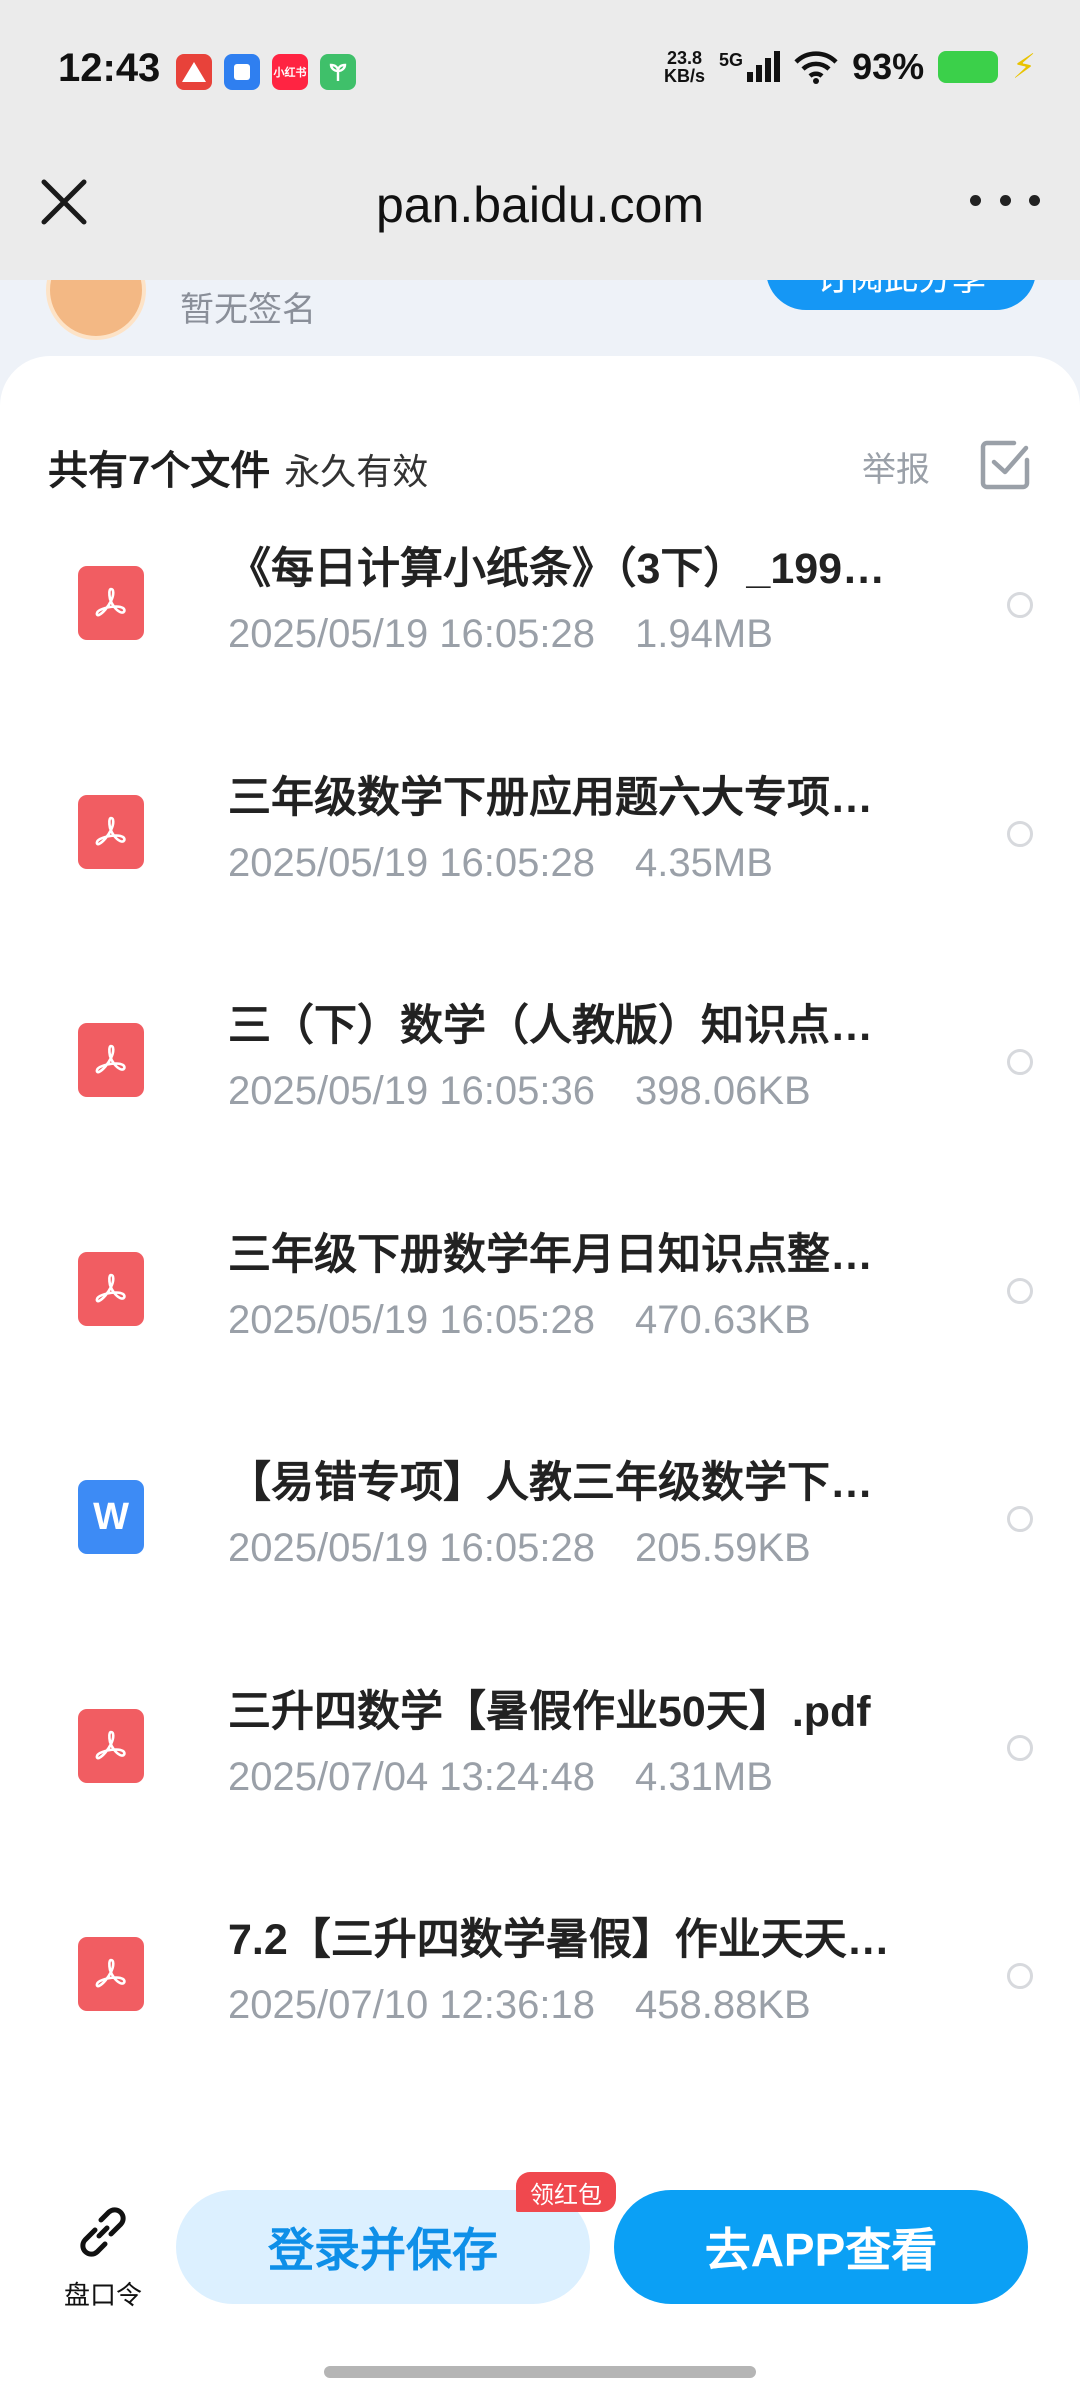 This screenshot has width=1080, height=2400. I want to click on file-list-header: 共有7个文件 永久有效, so click(238, 467).